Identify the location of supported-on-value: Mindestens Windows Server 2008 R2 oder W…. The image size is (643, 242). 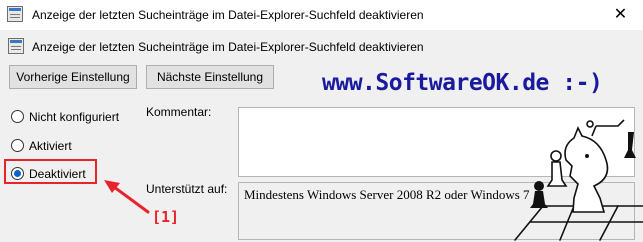
(387, 194).